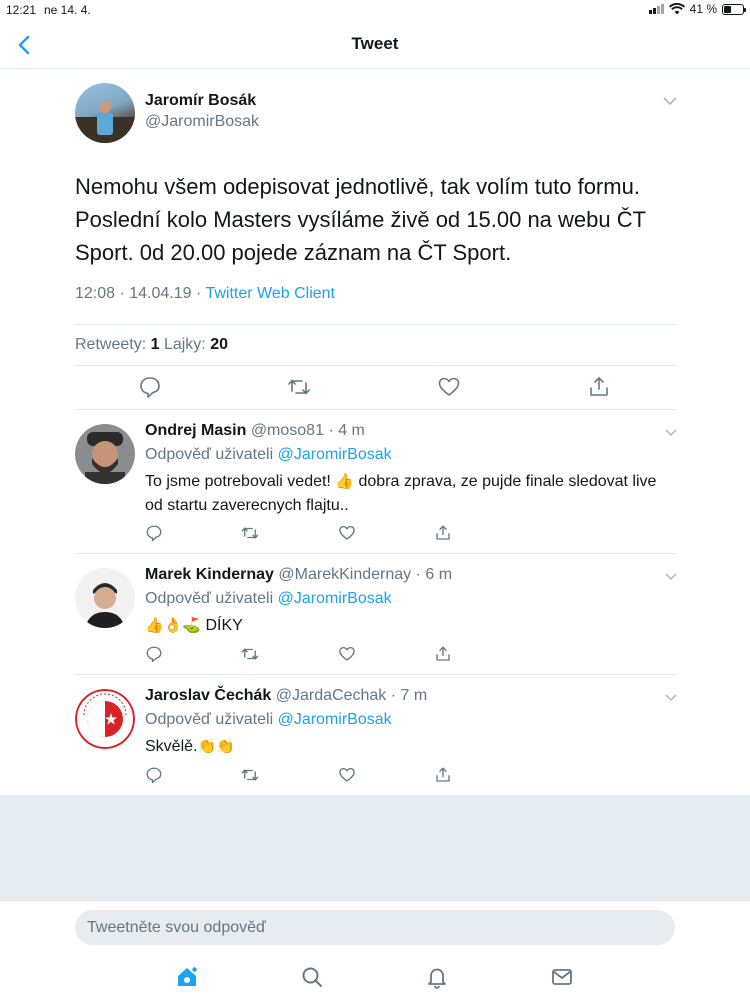  Describe the element at coordinates (67, 10) in the screenshot. I see `status-date: ne 14. 4.` at that location.